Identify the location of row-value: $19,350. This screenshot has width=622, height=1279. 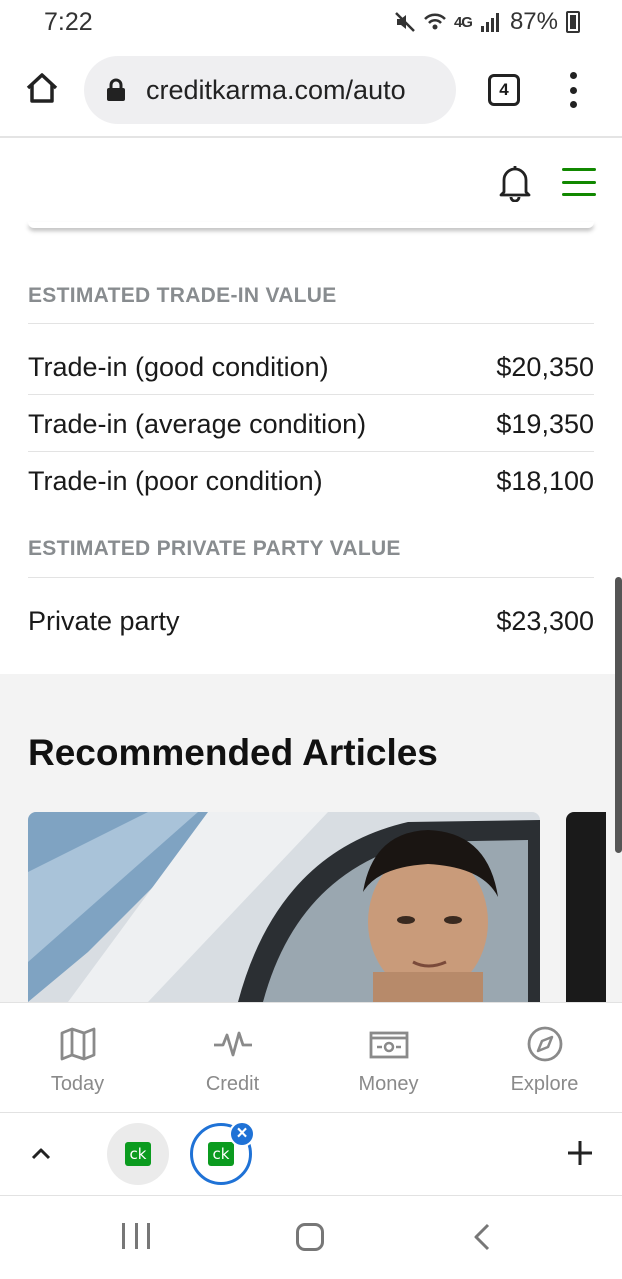
(545, 423).